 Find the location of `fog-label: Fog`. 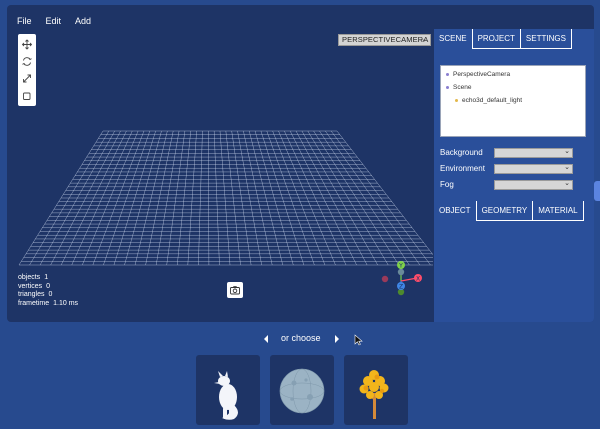

fog-label: Fog is located at coordinates (447, 184).